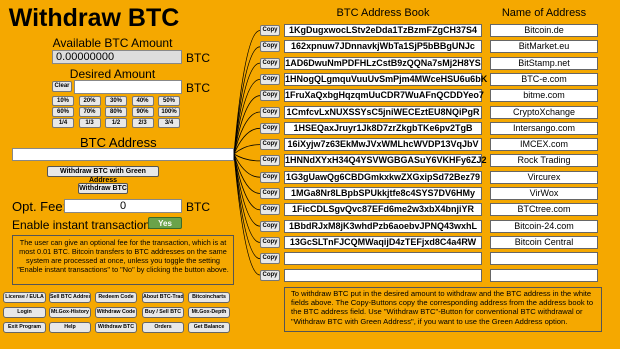 The height and width of the screenshot is (349, 620). What do you see at coordinates (24, 297) in the screenshot?
I see `nav-license-eula-button: License / EULA` at bounding box center [24, 297].